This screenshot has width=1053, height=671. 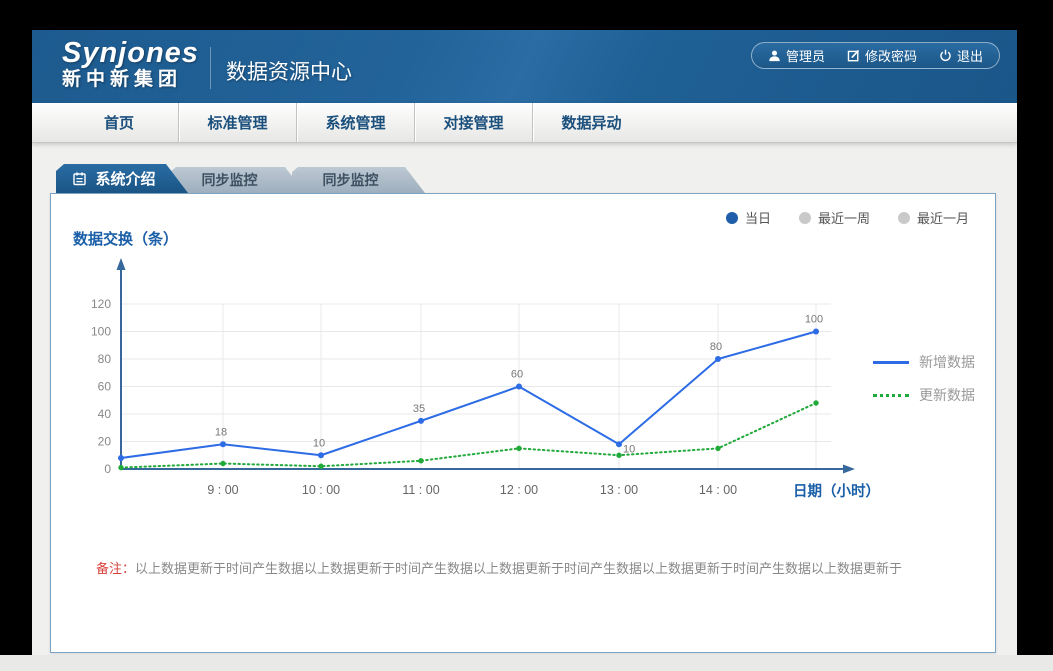 What do you see at coordinates (619, 490) in the screenshot?
I see `svg-text: 13 : 00` at bounding box center [619, 490].